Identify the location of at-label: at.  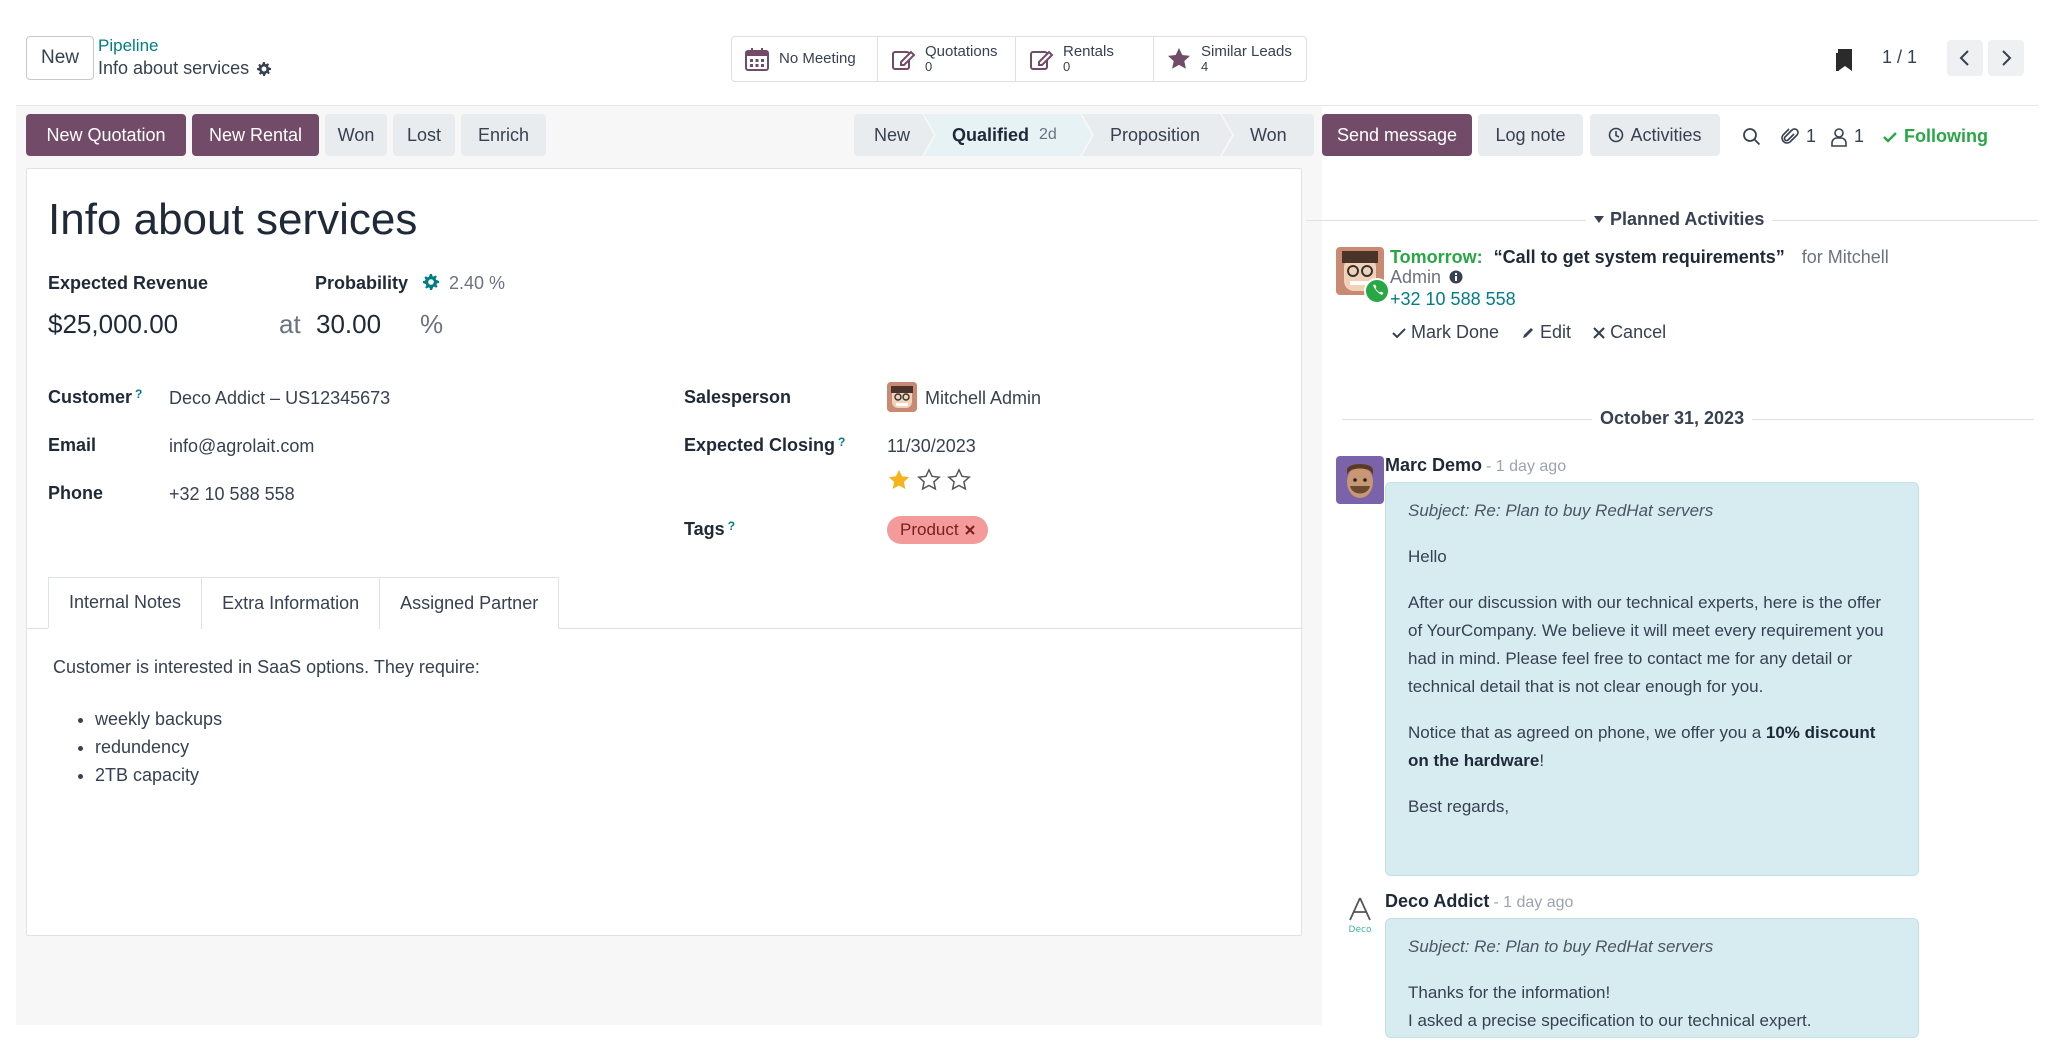
(290, 324).